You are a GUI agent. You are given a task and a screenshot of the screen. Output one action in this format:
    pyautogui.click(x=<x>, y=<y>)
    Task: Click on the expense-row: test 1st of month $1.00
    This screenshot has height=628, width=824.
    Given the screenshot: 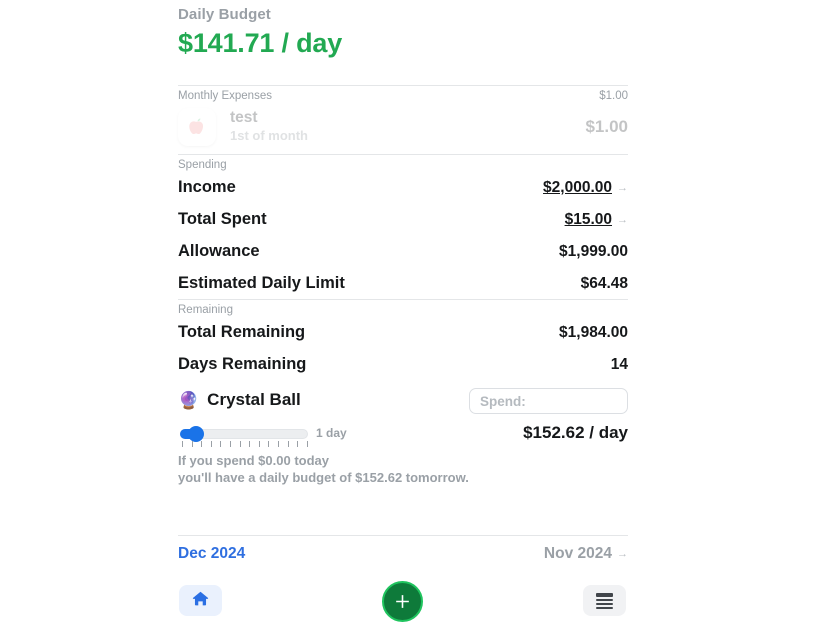 What is the action you would take?
    pyautogui.click(x=403, y=128)
    